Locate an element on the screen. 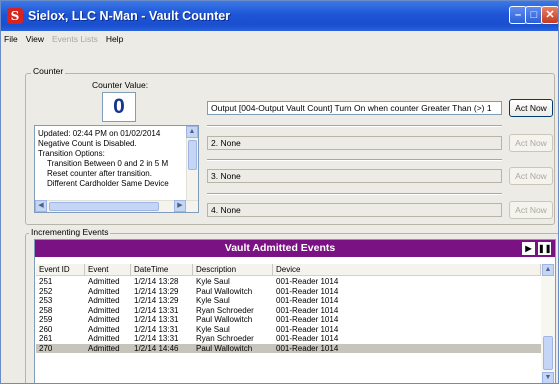  column-header-datetime: DateTime is located at coordinates (162, 270).